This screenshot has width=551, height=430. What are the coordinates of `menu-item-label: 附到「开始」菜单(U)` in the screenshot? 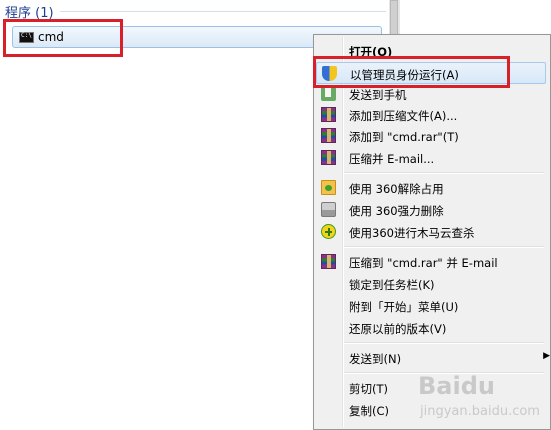 It's located at (404, 307).